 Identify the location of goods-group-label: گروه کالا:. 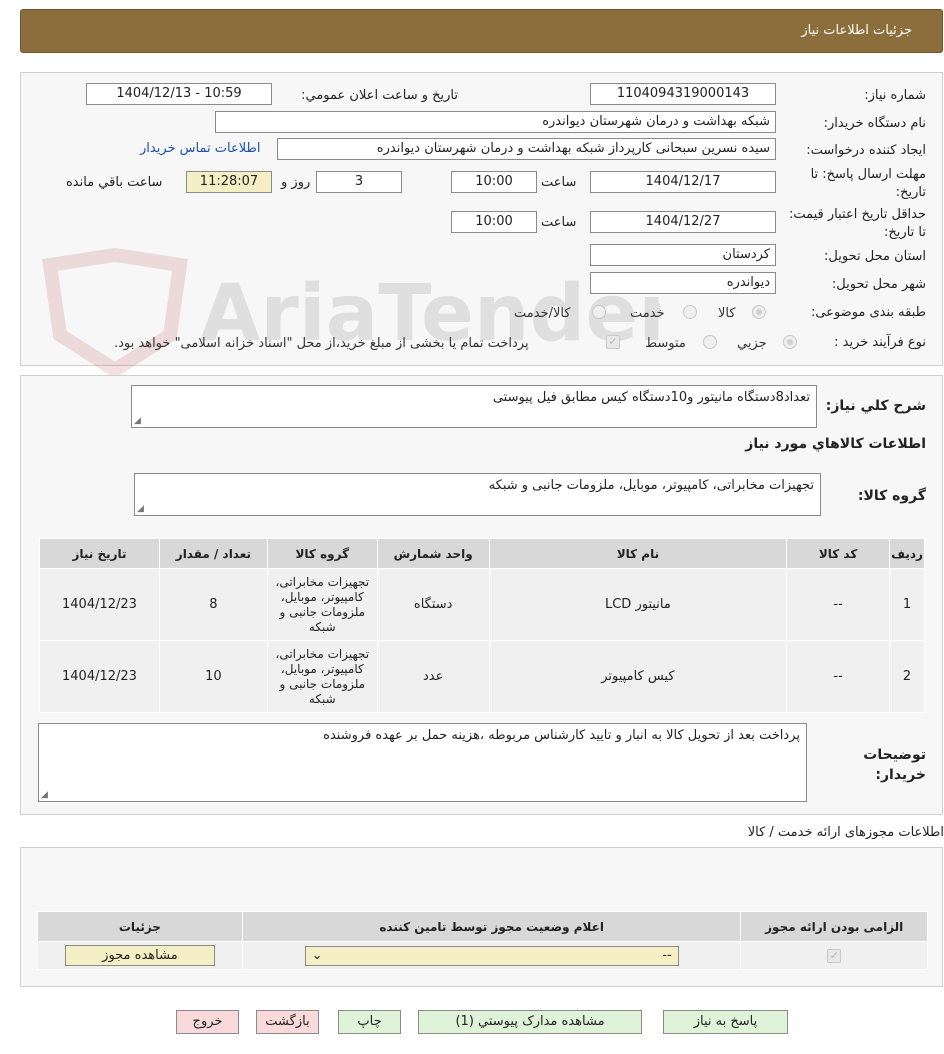
(891, 496).